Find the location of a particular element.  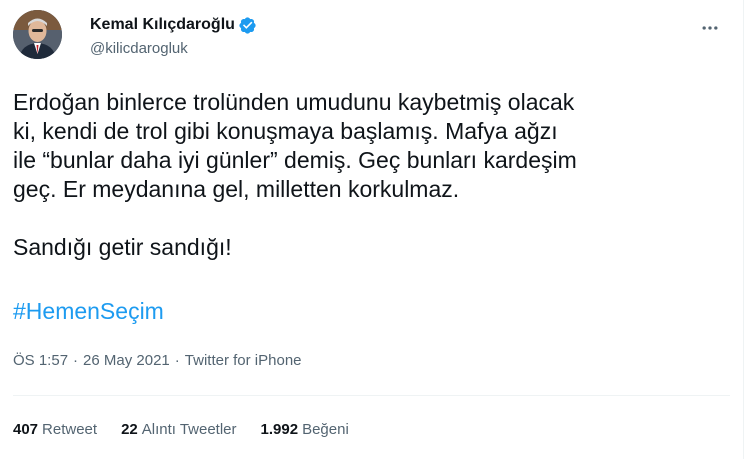

retweets-label: Retweet is located at coordinates (70, 429).